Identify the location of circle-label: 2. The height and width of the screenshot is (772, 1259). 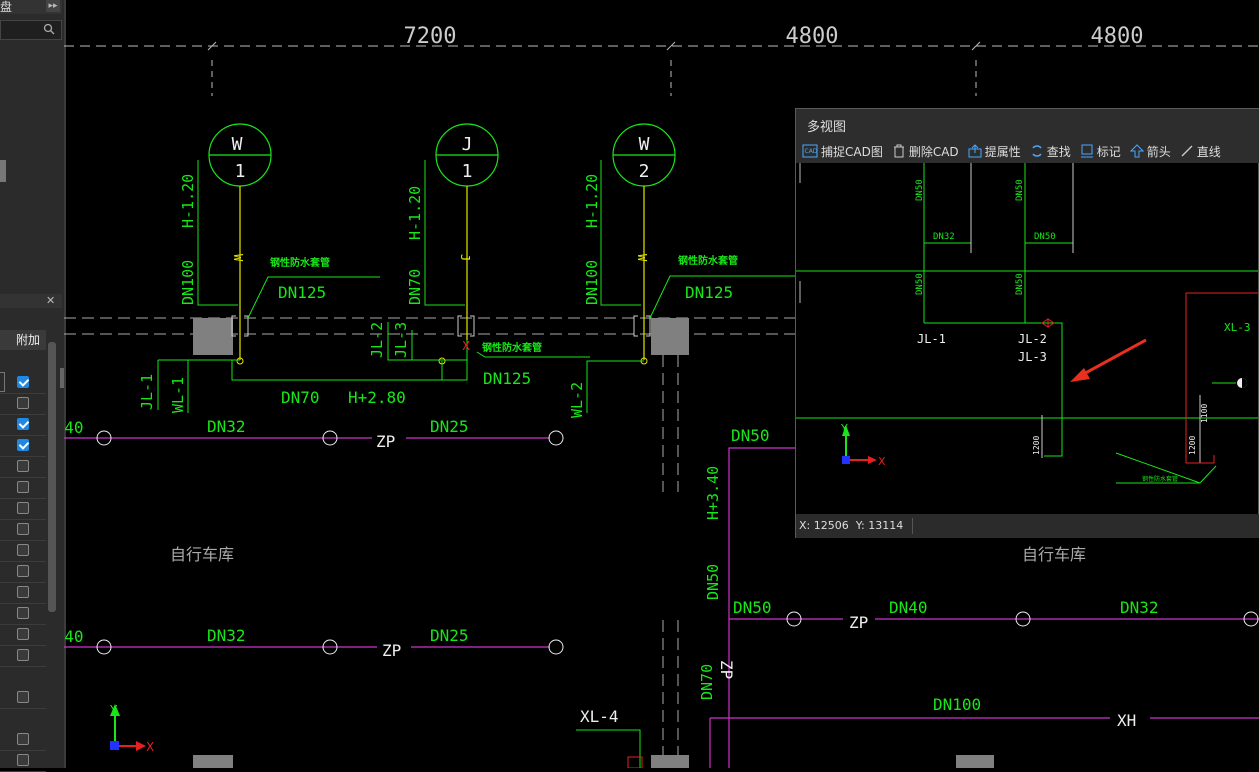
(644, 171).